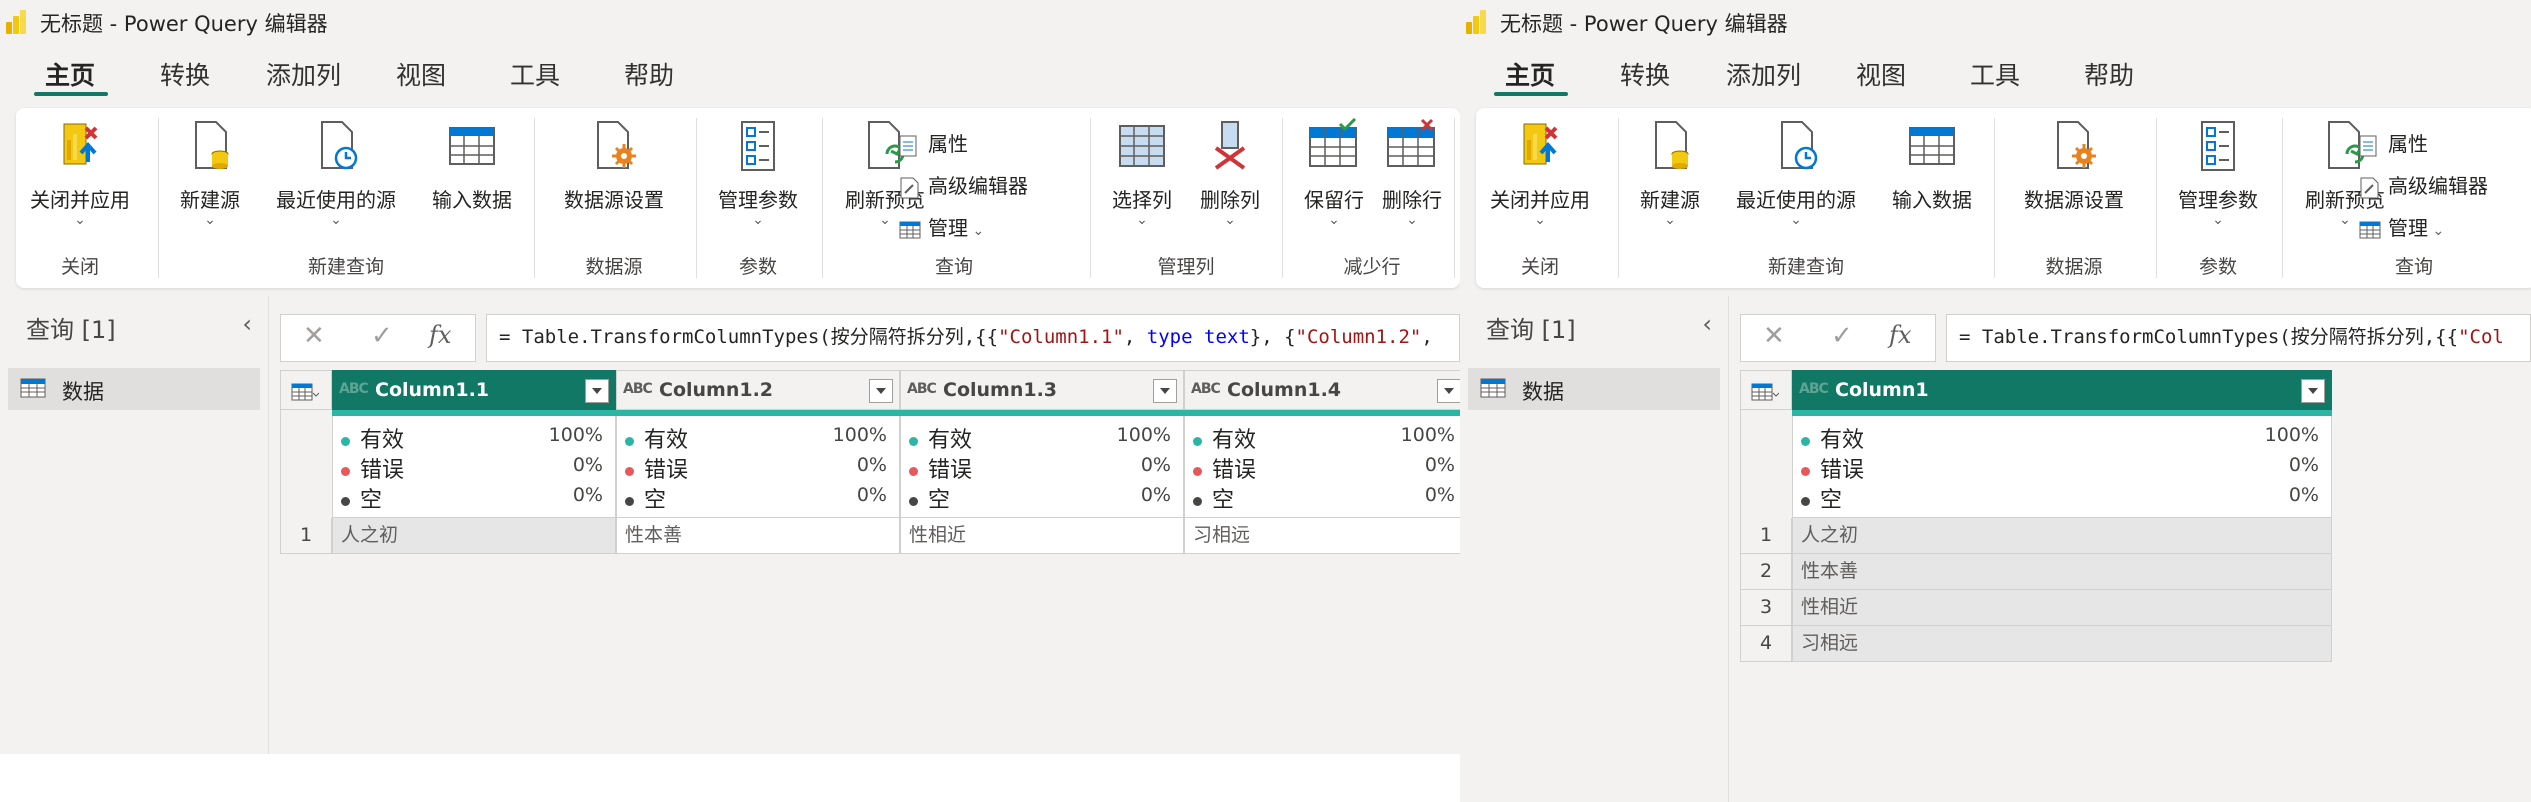 Image resolution: width=2531 pixels, height=802 pixels. I want to click on keep-rows-button: 保留行 ⌄, so click(1334, 172).